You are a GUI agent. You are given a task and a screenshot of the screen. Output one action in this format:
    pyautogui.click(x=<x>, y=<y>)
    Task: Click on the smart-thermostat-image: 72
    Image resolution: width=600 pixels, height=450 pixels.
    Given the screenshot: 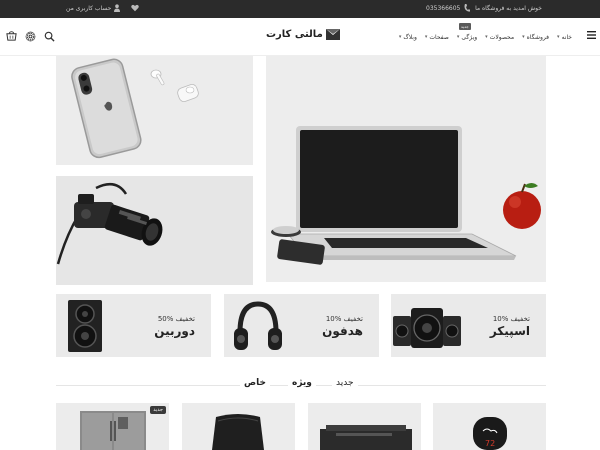 What is the action you would take?
    pyautogui.click(x=490, y=433)
    